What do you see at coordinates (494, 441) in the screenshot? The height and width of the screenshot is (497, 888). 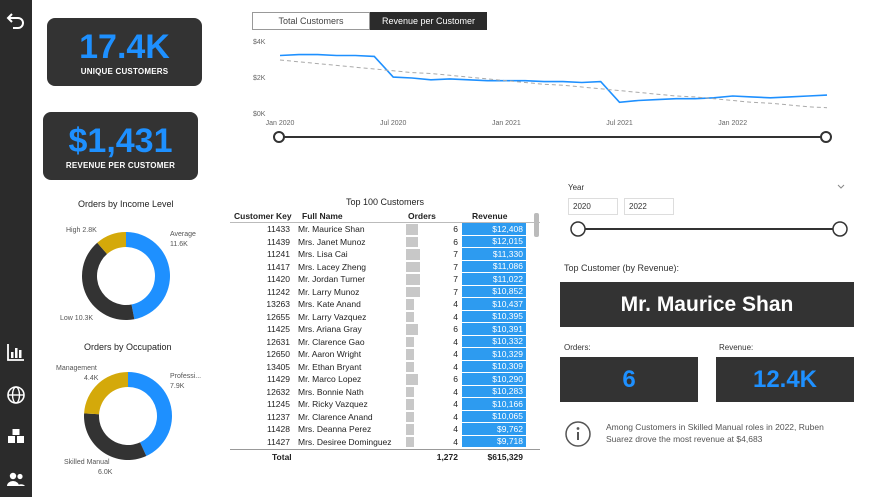 I see `cell-revenue: $9,718` at bounding box center [494, 441].